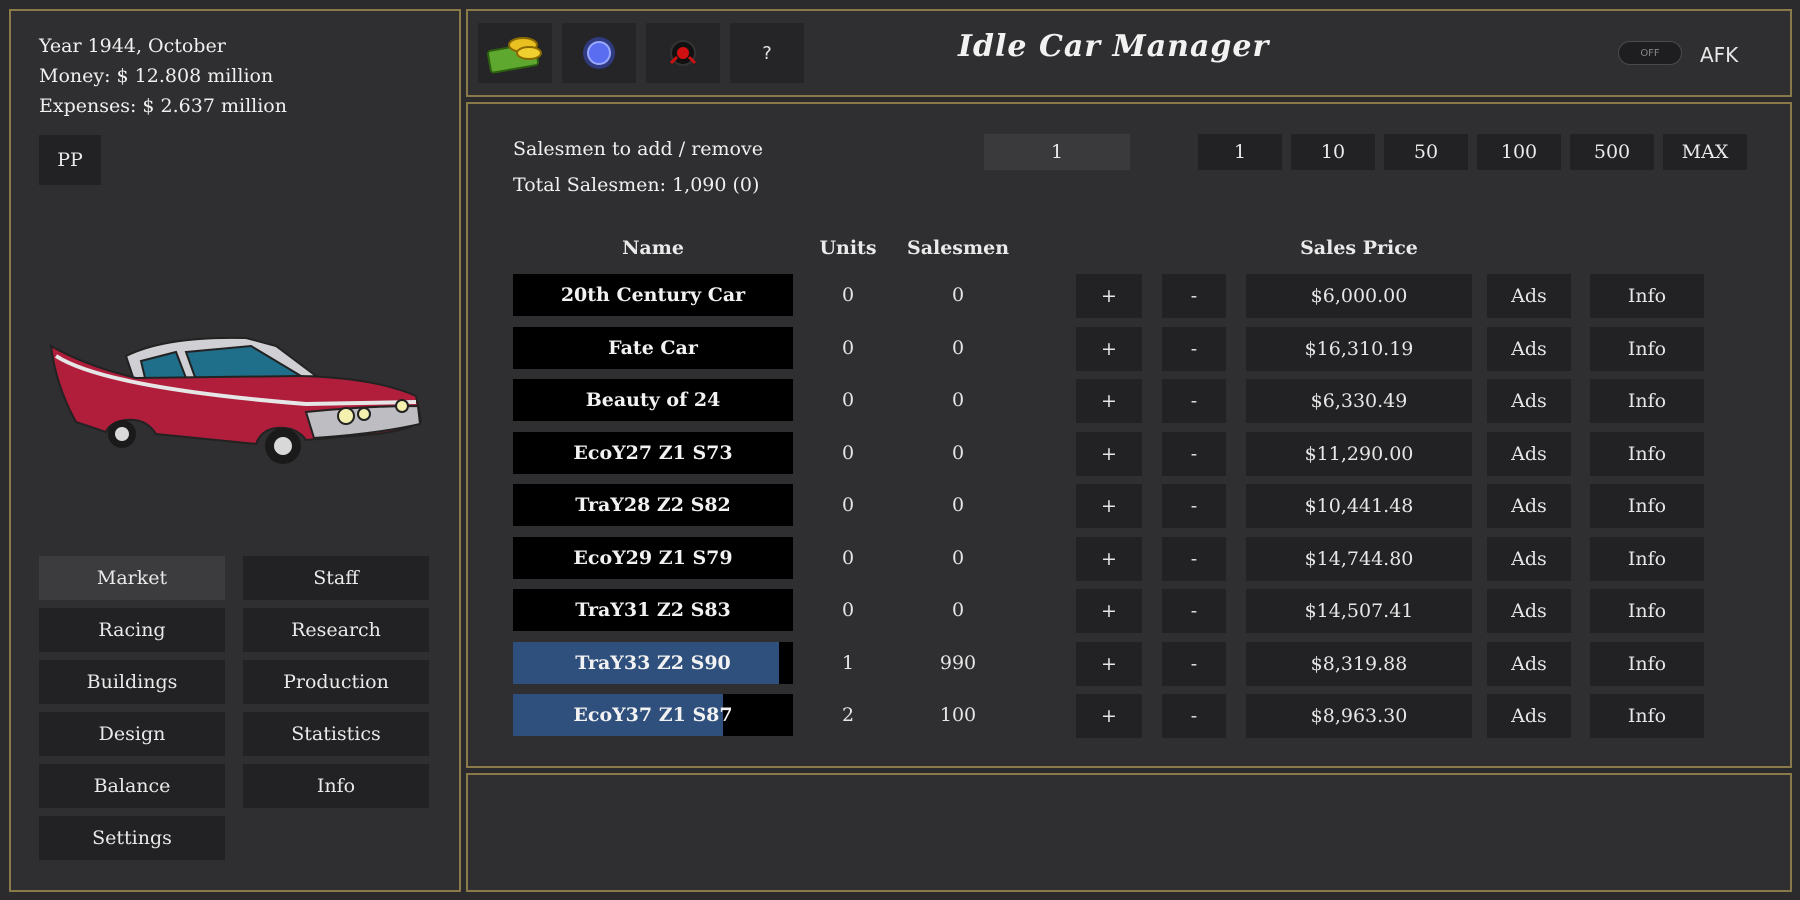  What do you see at coordinates (1426, 152) in the screenshot?
I see `quantity-50-button: 50` at bounding box center [1426, 152].